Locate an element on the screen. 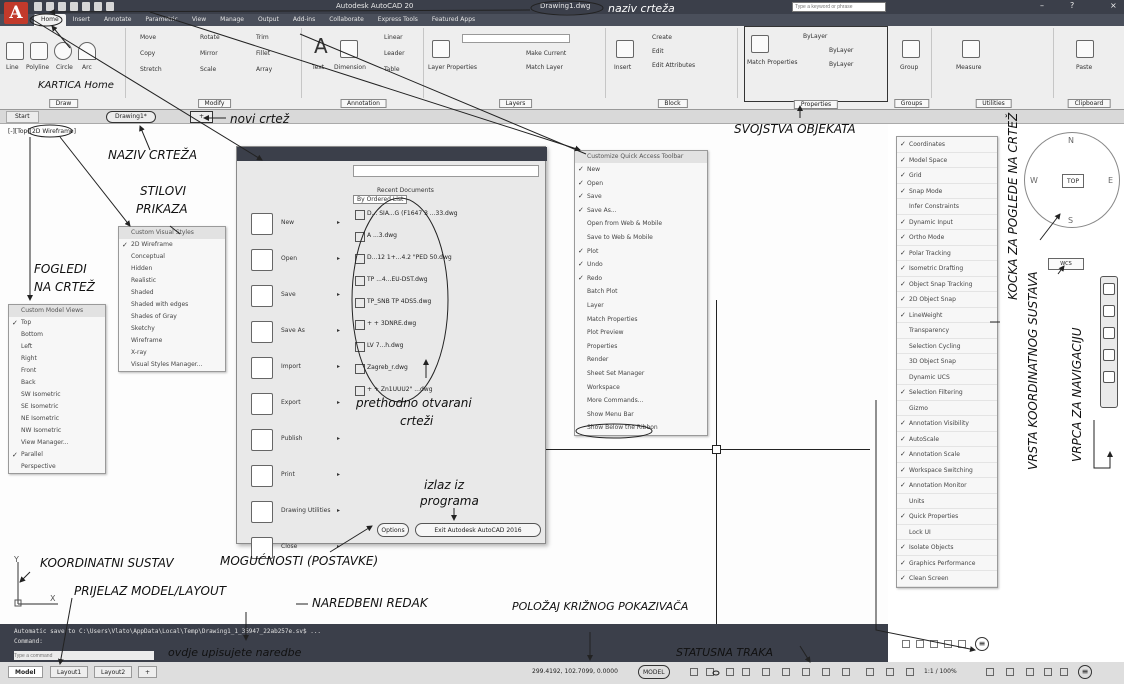 Image resolution: width=1124 pixels, height=684 pixels. help-icon: ? is located at coordinates (1072, 5).